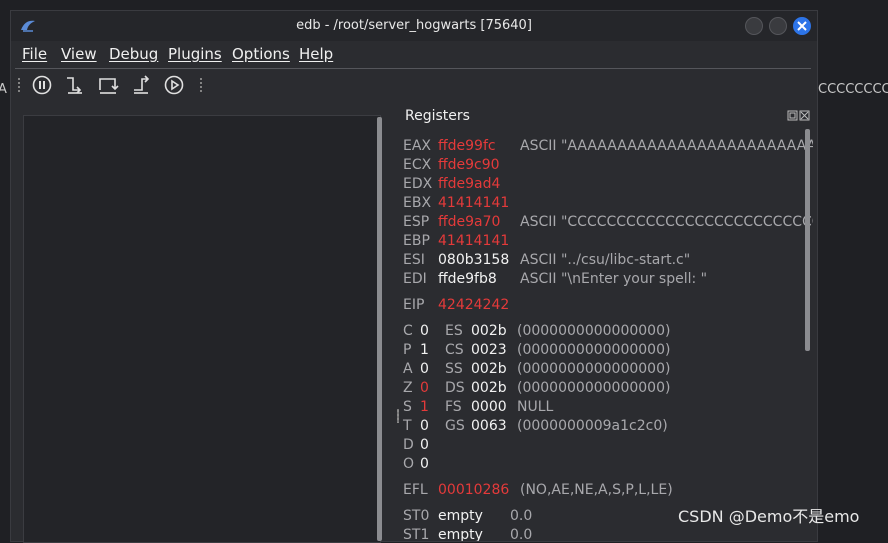 The height and width of the screenshot is (543, 888). Describe the element at coordinates (407, 426) in the screenshot. I see `flag-name: T` at that location.